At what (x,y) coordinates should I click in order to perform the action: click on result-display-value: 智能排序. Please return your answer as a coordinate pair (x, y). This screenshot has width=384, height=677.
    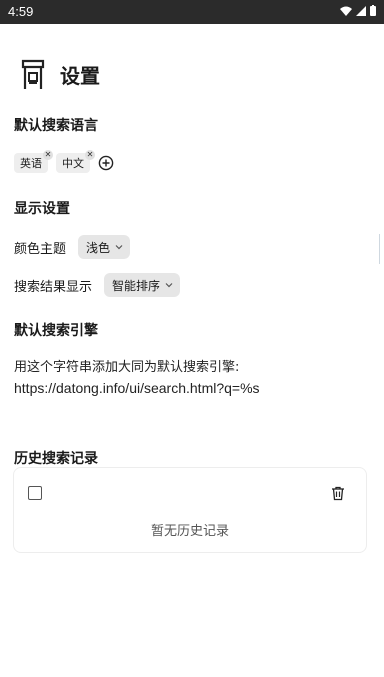
    Looking at the image, I should click on (136, 285).